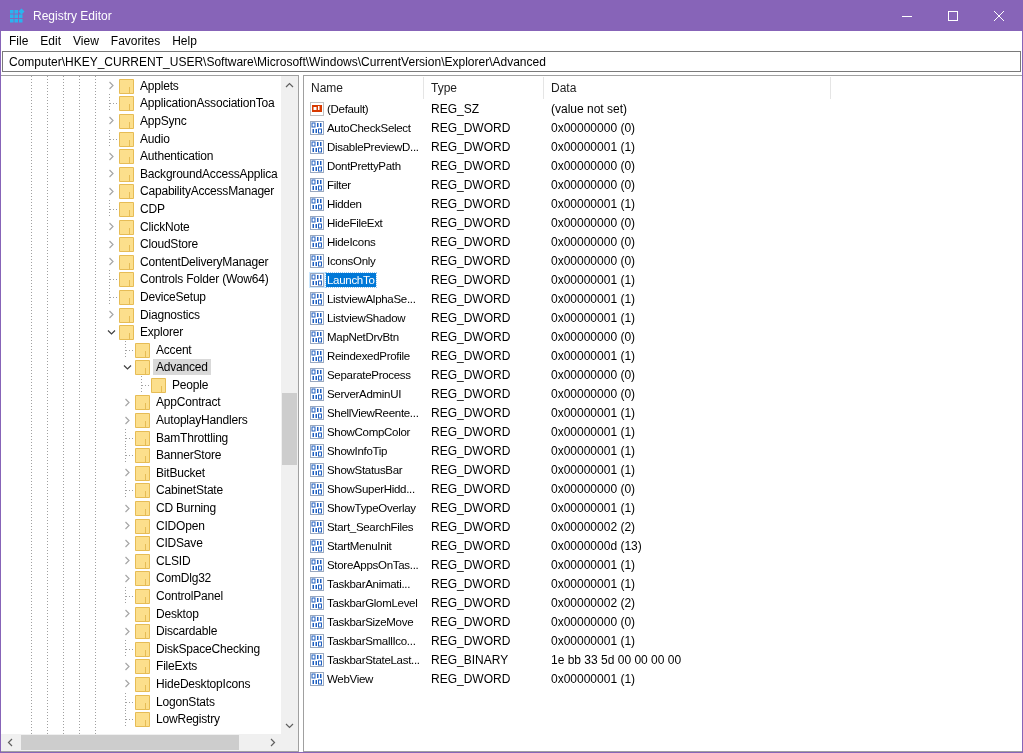  Describe the element at coordinates (17, 15) in the screenshot. I see `registry-app-icon` at that location.